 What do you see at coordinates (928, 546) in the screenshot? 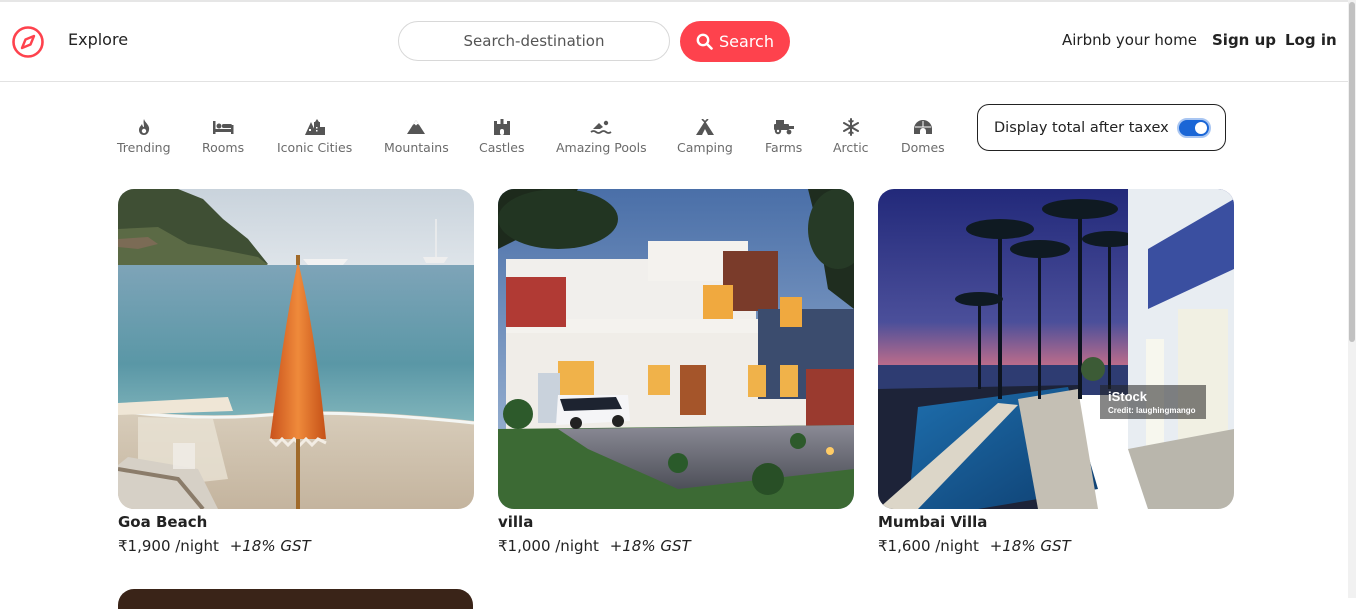
I see `listing-price: ₹1,600 /night` at bounding box center [928, 546].